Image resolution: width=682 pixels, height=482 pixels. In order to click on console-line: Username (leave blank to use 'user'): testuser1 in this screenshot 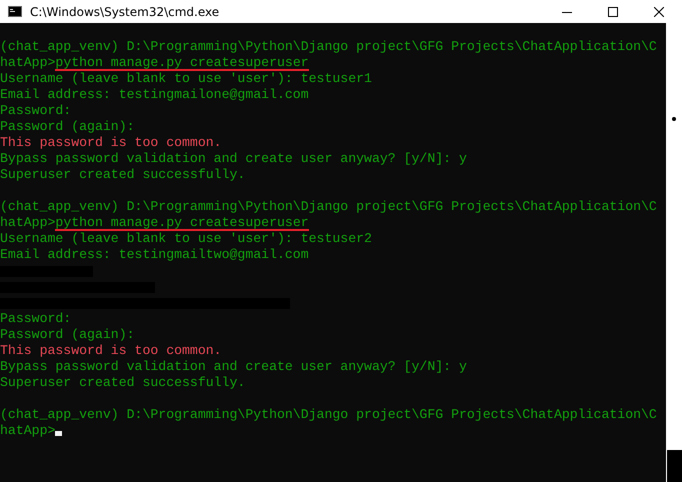, I will do `click(186, 79)`.